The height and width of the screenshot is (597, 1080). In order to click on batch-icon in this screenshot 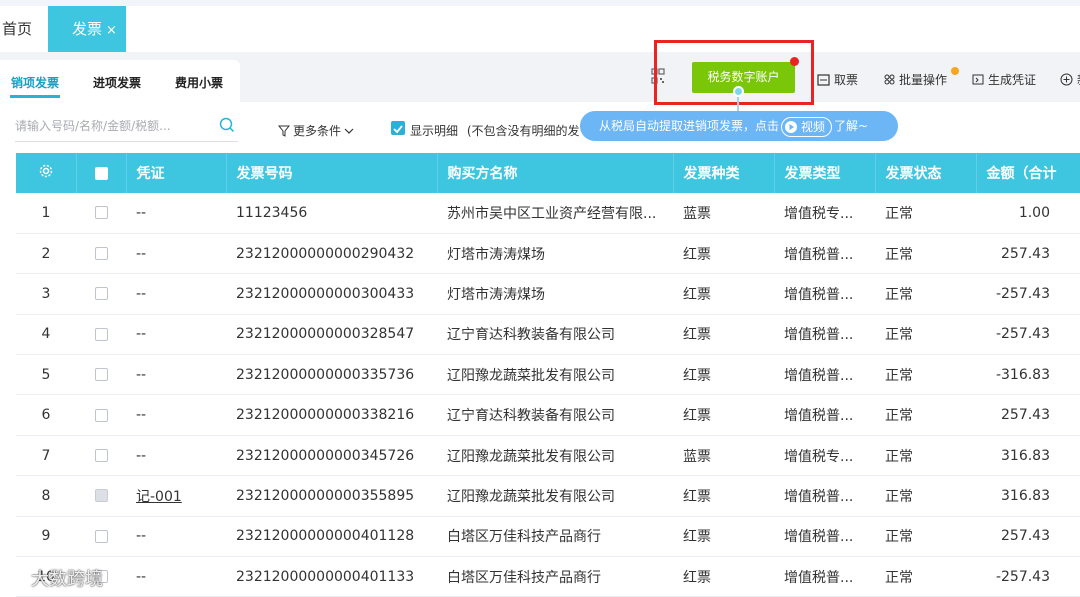, I will do `click(889, 79)`.